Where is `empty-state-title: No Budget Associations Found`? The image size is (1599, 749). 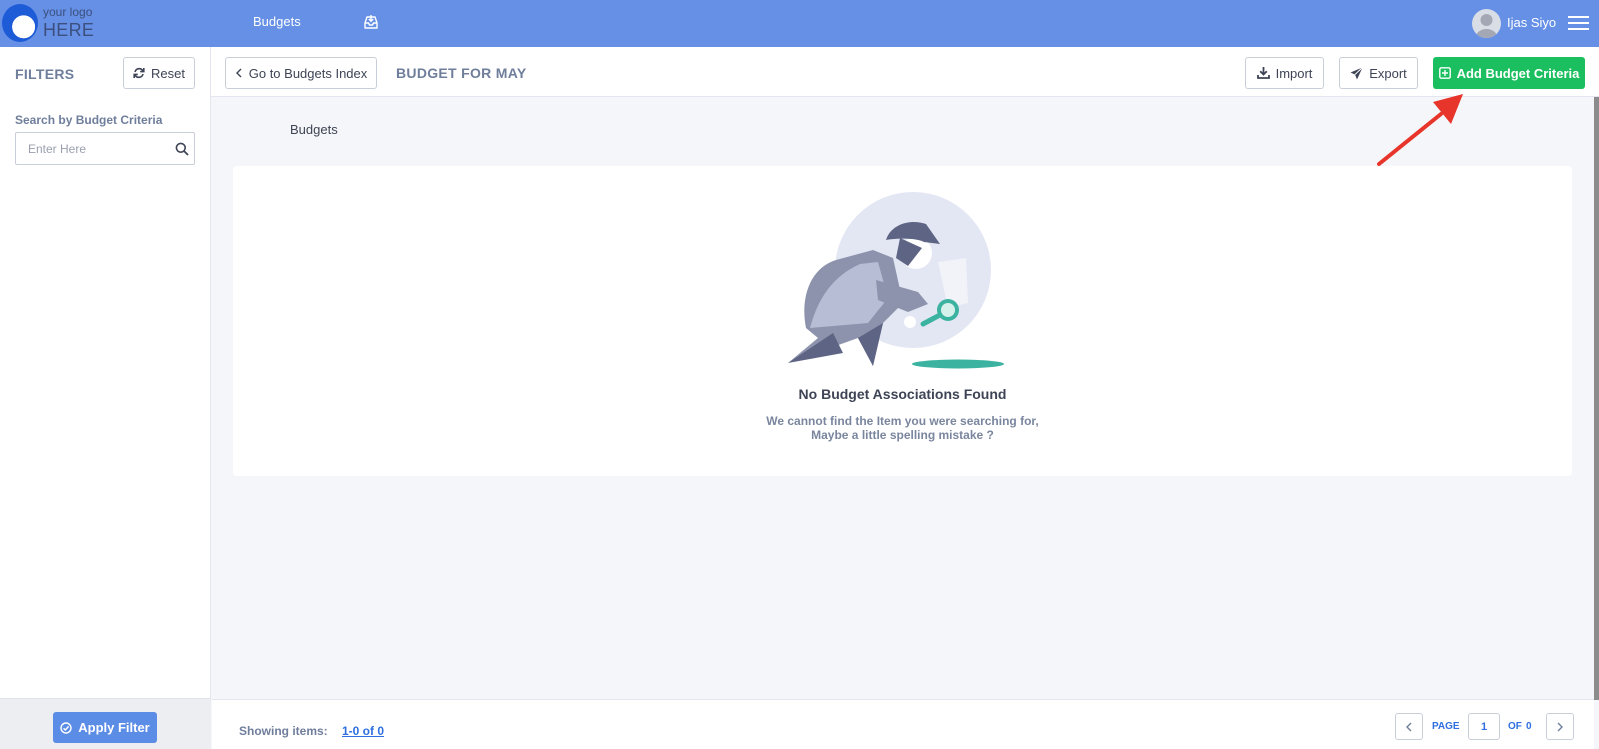 empty-state-title: No Budget Associations Found is located at coordinates (902, 394).